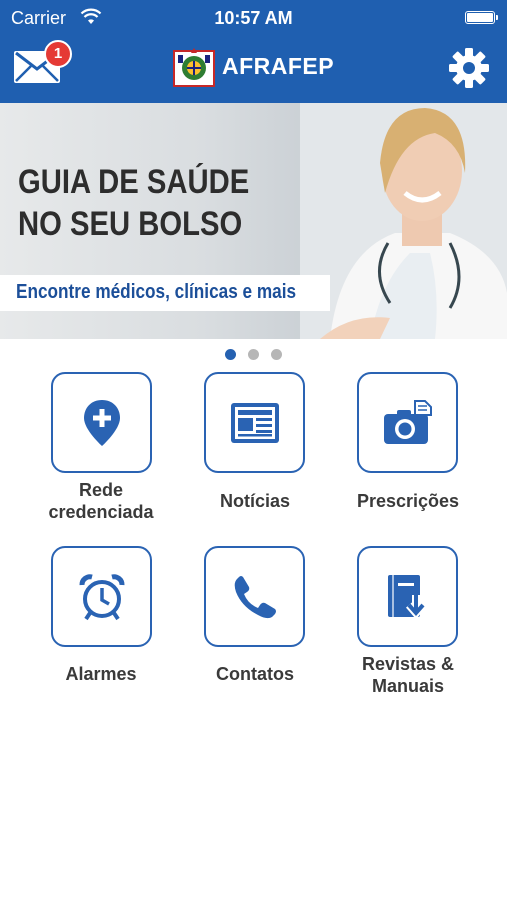 Image resolution: width=507 pixels, height=900 pixels. I want to click on carousel-page-indicator, so click(253, 356).